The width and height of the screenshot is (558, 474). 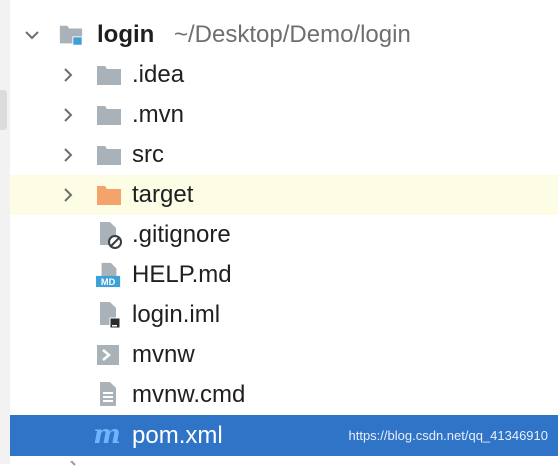 I want to click on root-label: login, so click(x=126, y=34).